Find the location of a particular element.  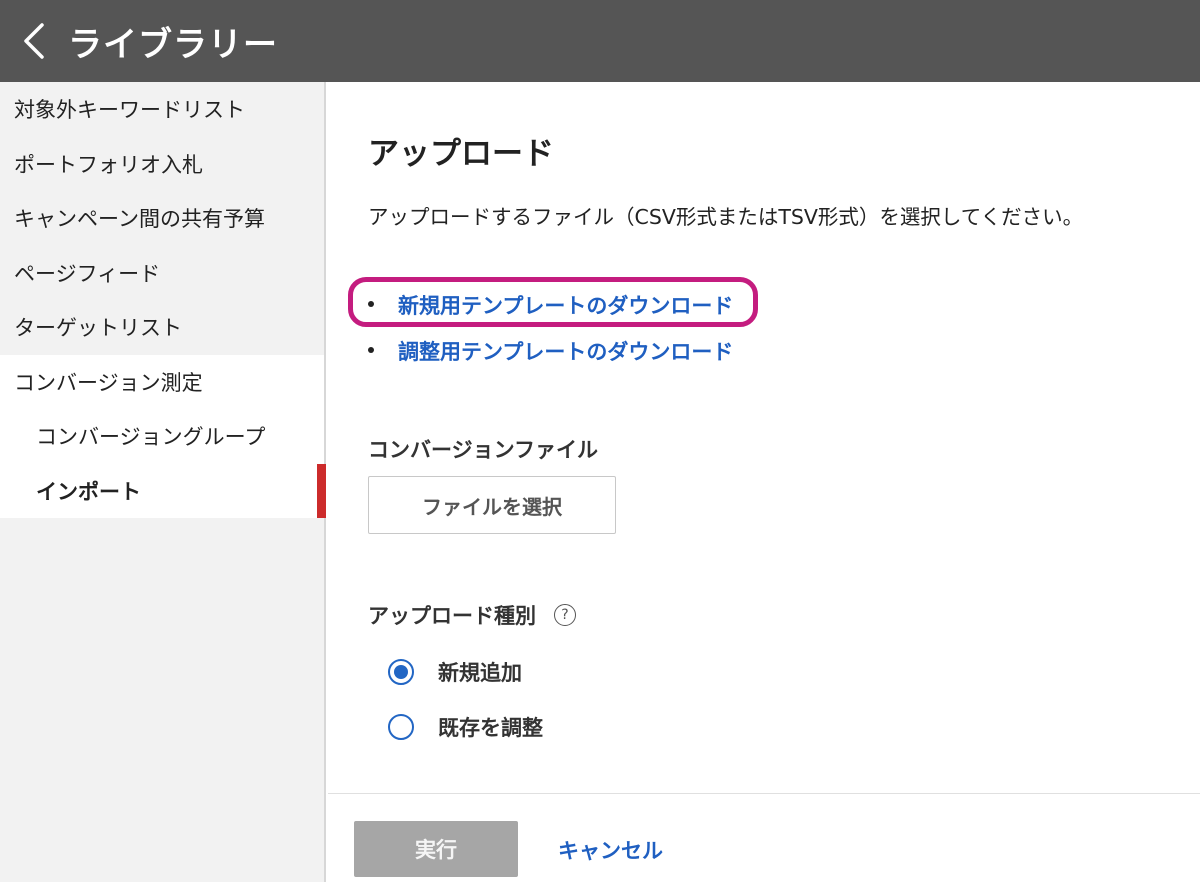

cancel-link: キャンセル is located at coordinates (610, 850).